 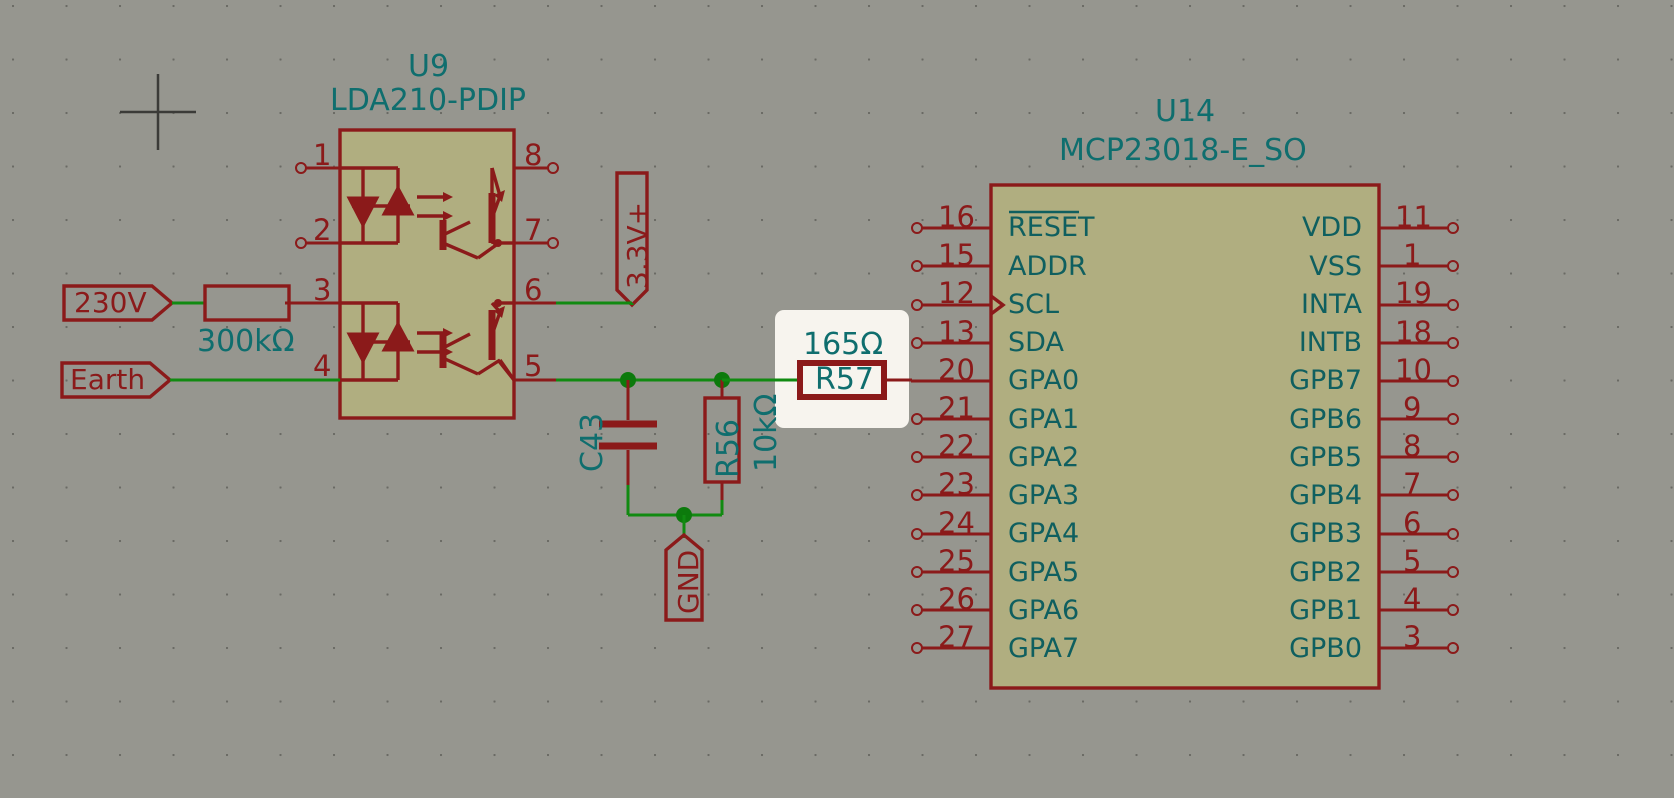 What do you see at coordinates (322, 155) in the screenshot?
I see `u9-pin-number-1: 1` at bounding box center [322, 155].